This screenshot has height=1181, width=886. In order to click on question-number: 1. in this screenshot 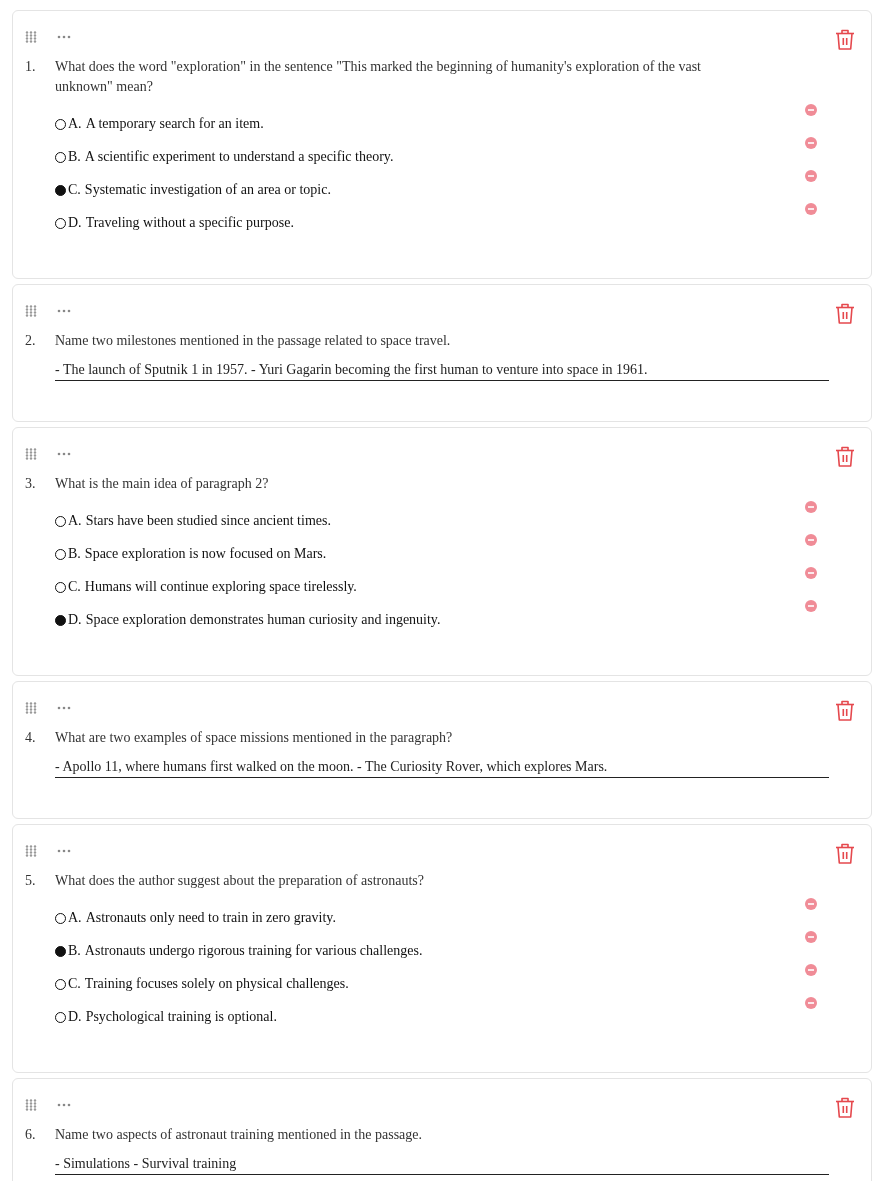, I will do `click(31, 67)`.